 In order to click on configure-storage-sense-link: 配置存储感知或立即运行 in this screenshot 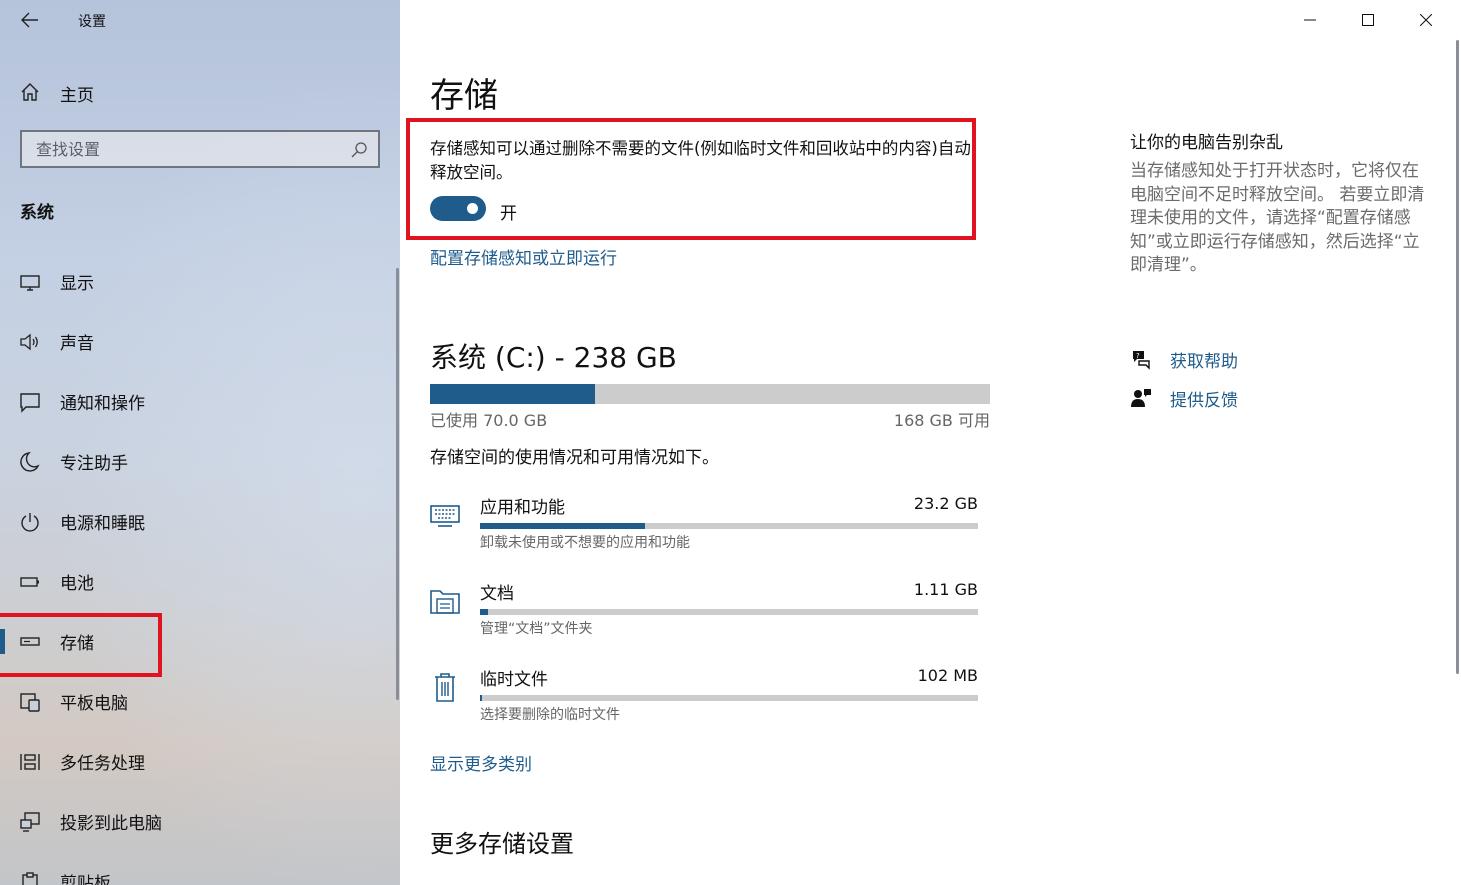, I will do `click(523, 256)`.